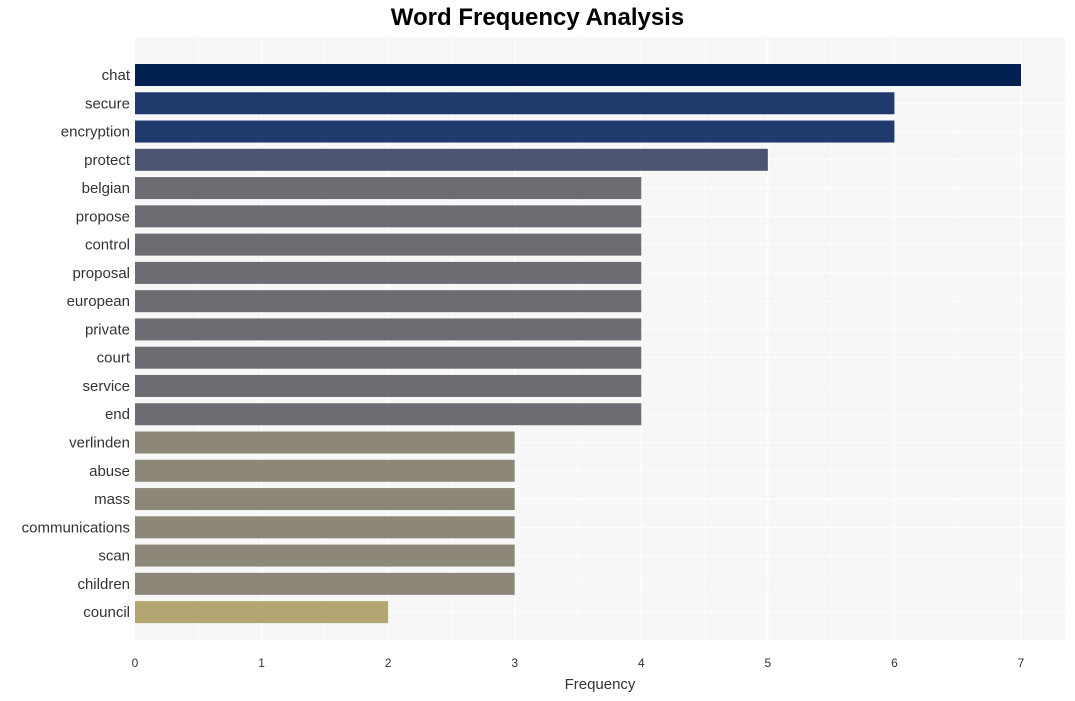 The height and width of the screenshot is (701, 1075). Describe the element at coordinates (106, 386) in the screenshot. I see `y-tick-label: service` at that location.